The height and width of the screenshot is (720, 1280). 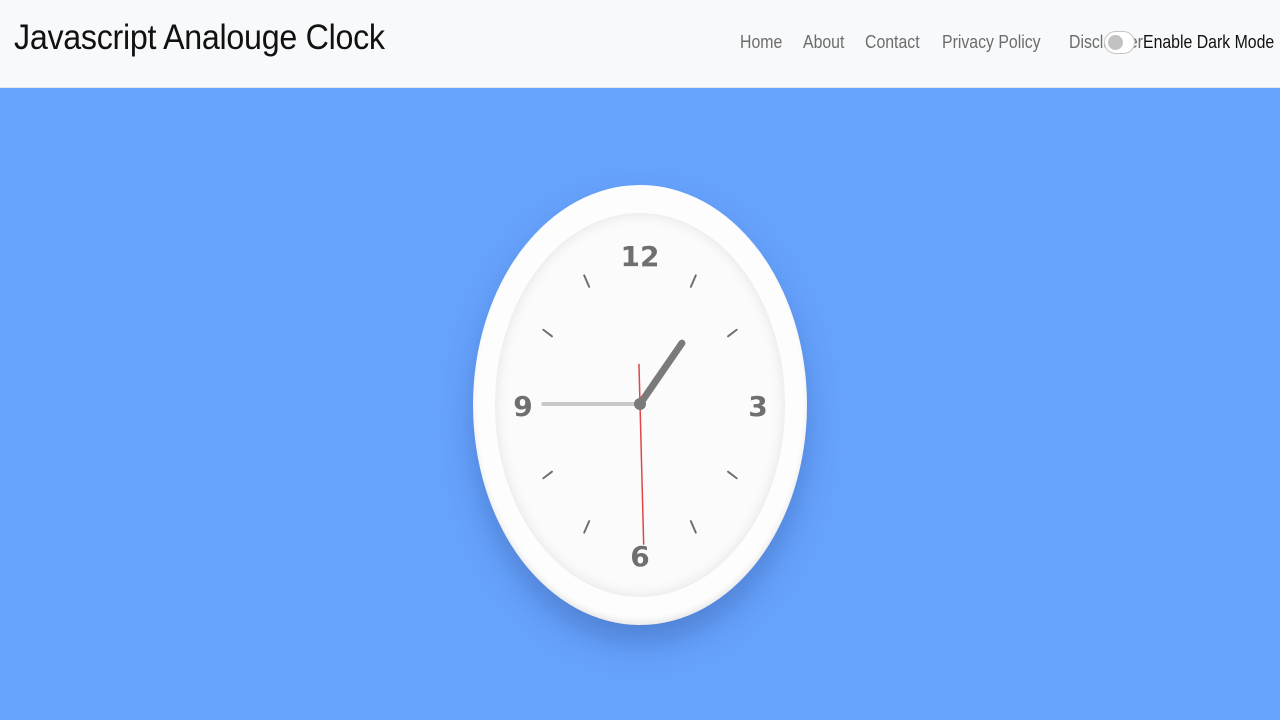 I want to click on nav-home-link: Home, so click(x=761, y=42).